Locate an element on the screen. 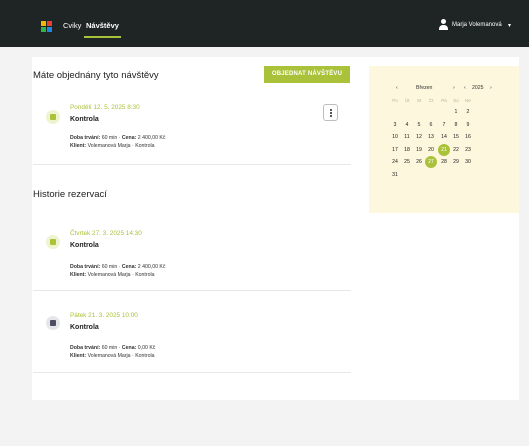 The image size is (529, 446). calendar-day: 5 is located at coordinates (419, 125).